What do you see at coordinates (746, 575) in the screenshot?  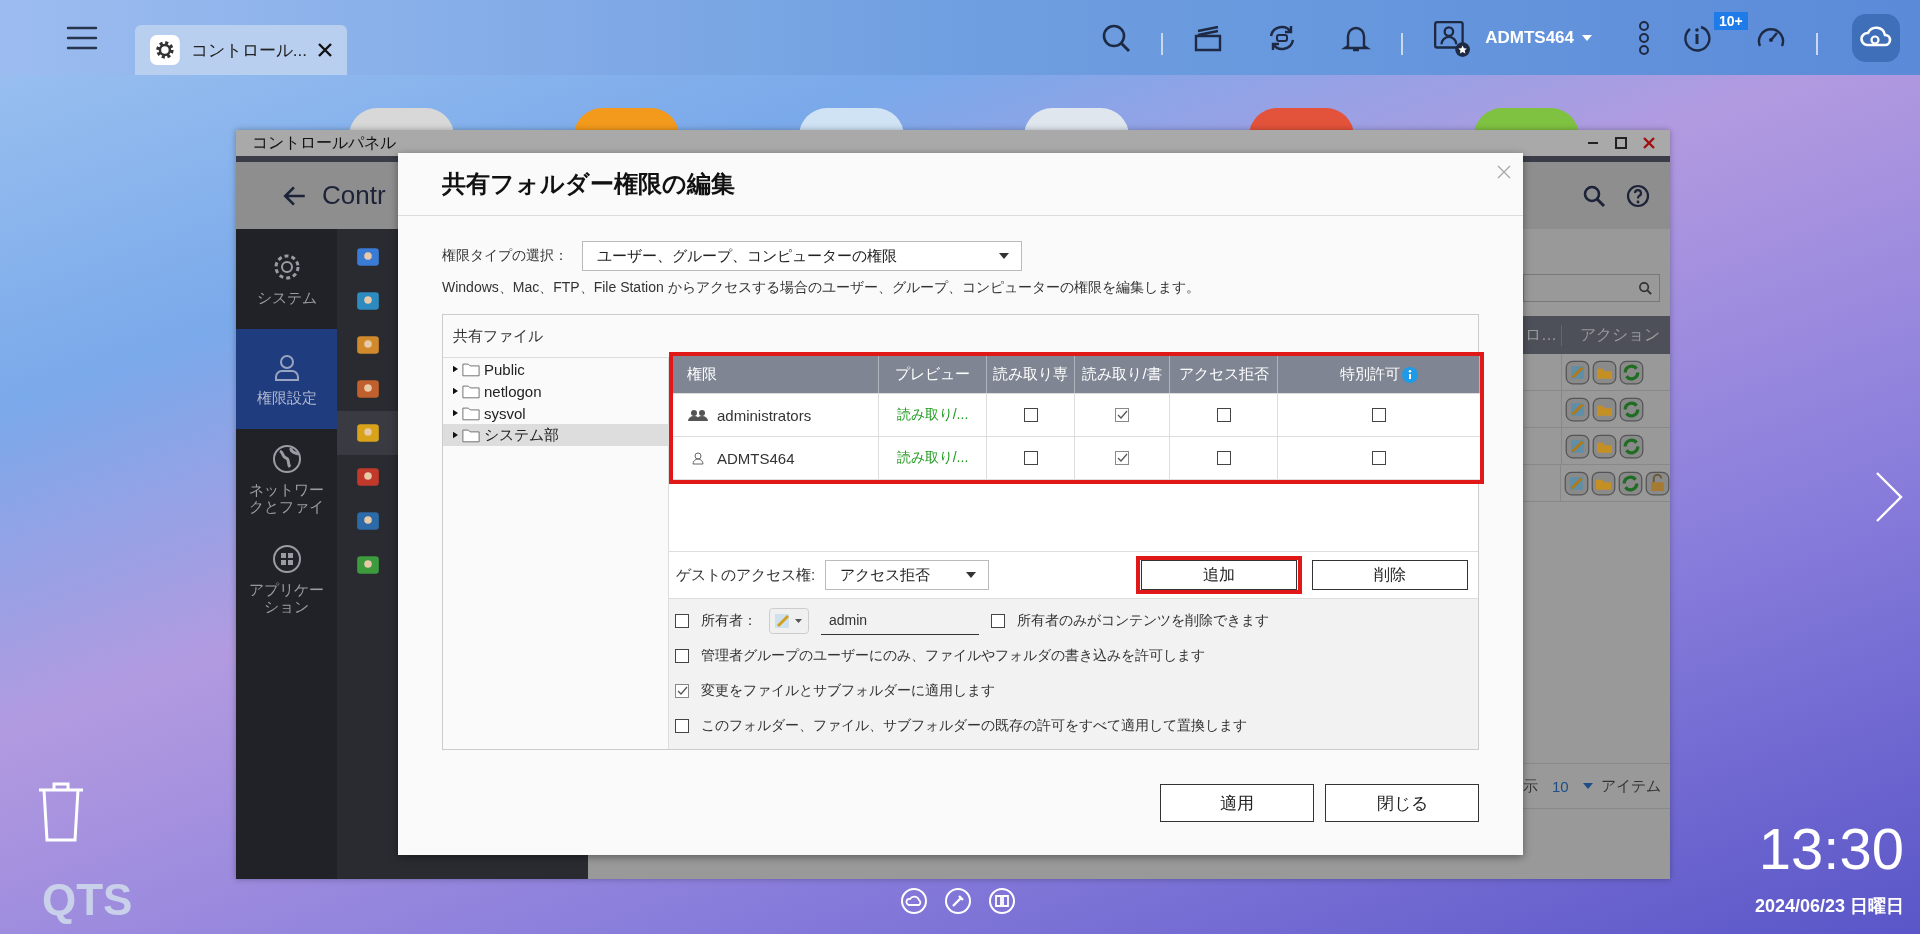 I see `field-label: ゲストのアクセス権:` at bounding box center [746, 575].